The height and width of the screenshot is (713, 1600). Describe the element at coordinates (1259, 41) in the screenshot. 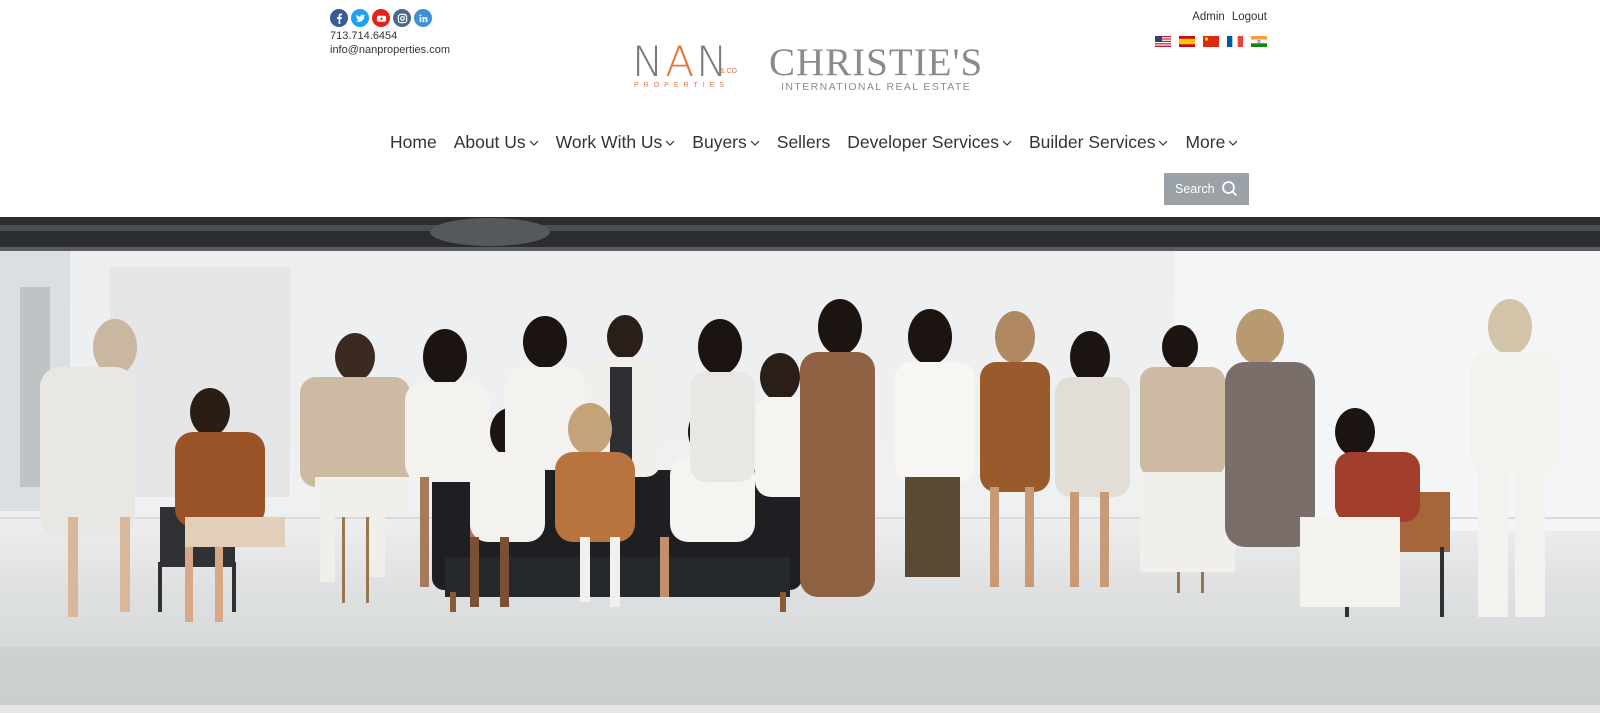

I see `india-flag-icon` at that location.